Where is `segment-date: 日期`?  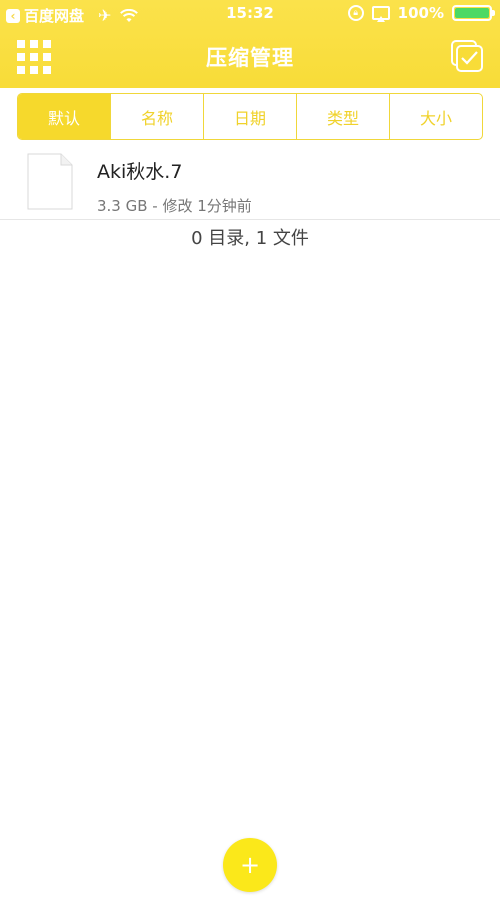
segment-date: 日期 is located at coordinates (249, 116).